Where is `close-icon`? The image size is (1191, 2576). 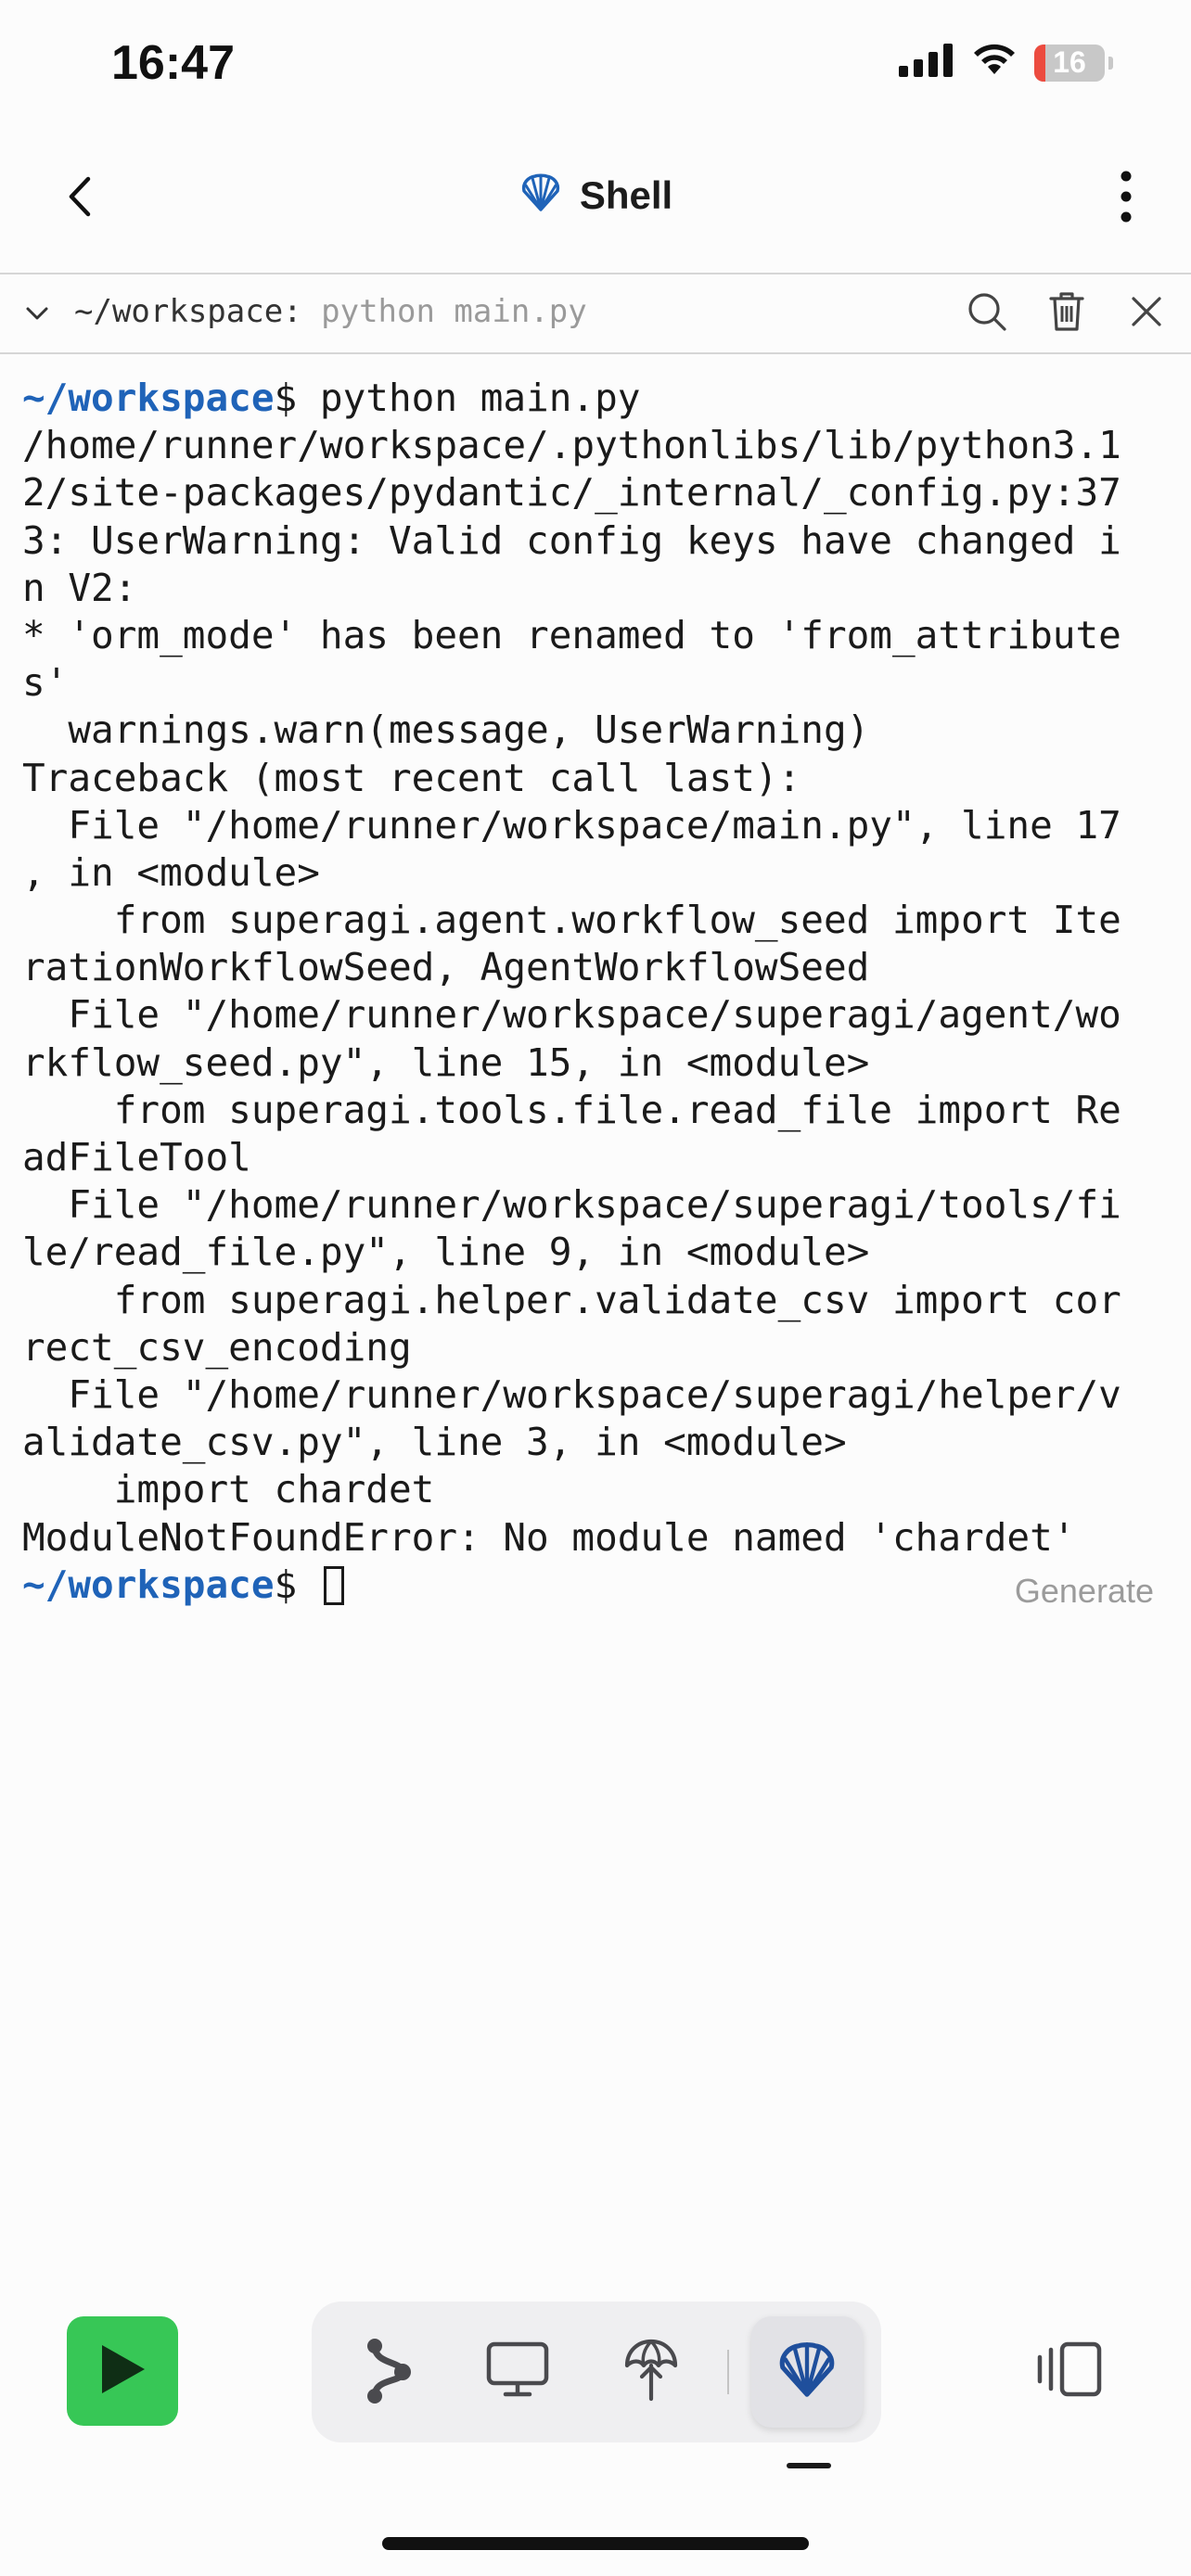
close-icon is located at coordinates (1147, 314).